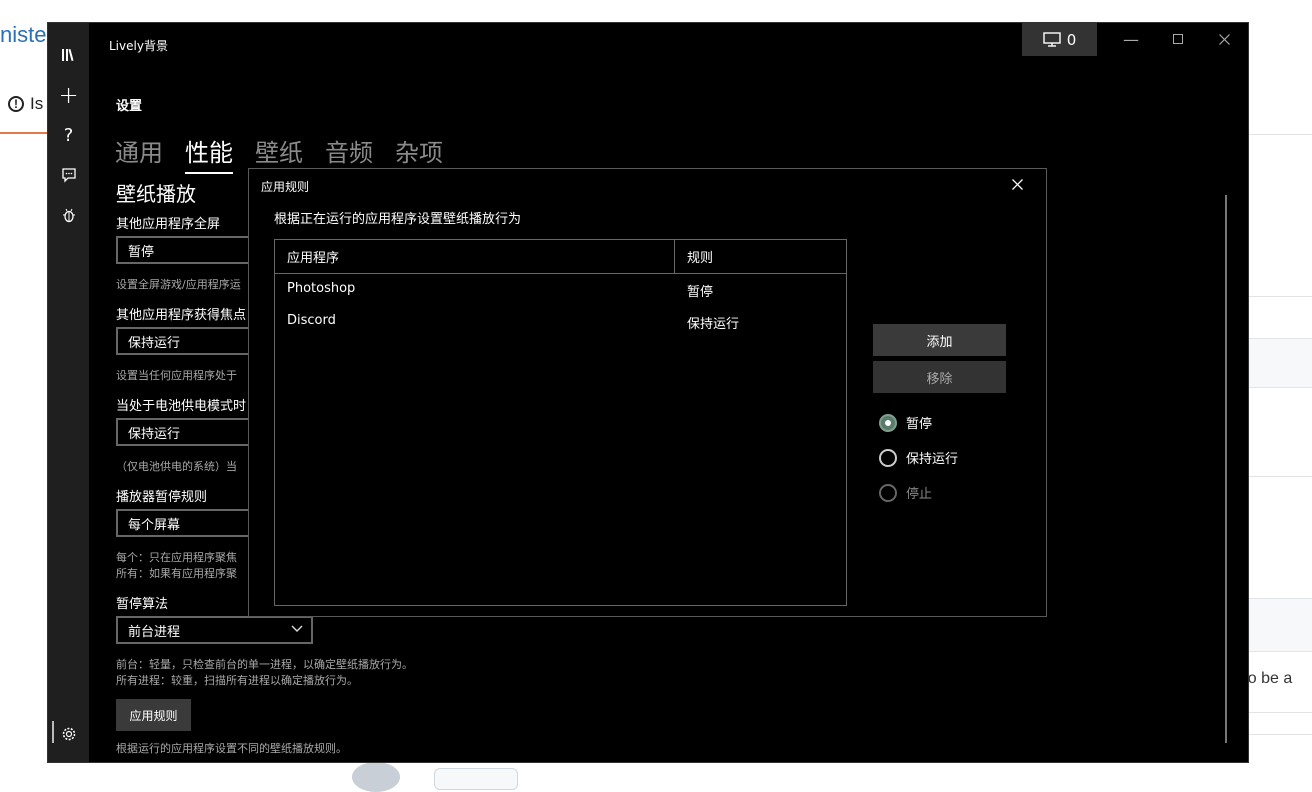 The image size is (1312, 792). What do you see at coordinates (141, 252) in the screenshot?
I see `dropdown-value: 暂停` at bounding box center [141, 252].